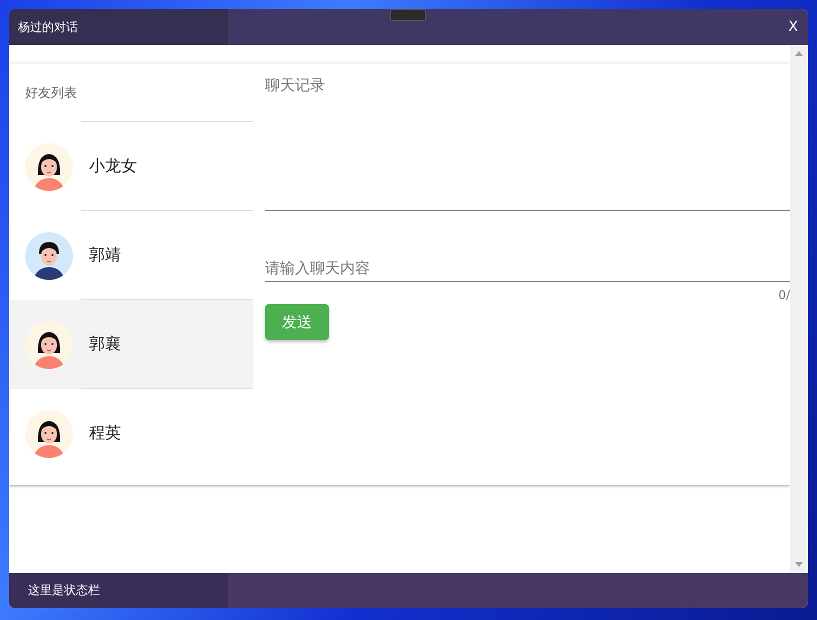  What do you see at coordinates (784, 295) in the screenshot?
I see `character-counter: 0/` at bounding box center [784, 295].